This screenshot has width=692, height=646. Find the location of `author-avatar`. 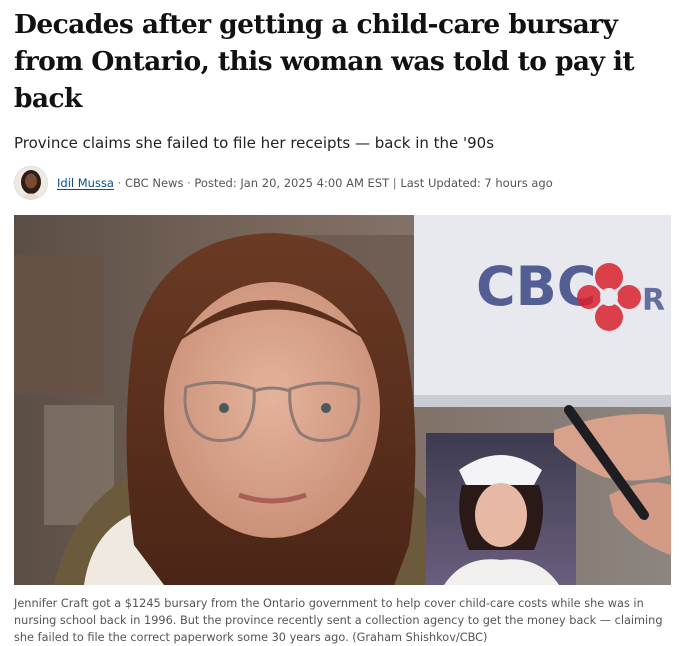

author-avatar is located at coordinates (31, 183).